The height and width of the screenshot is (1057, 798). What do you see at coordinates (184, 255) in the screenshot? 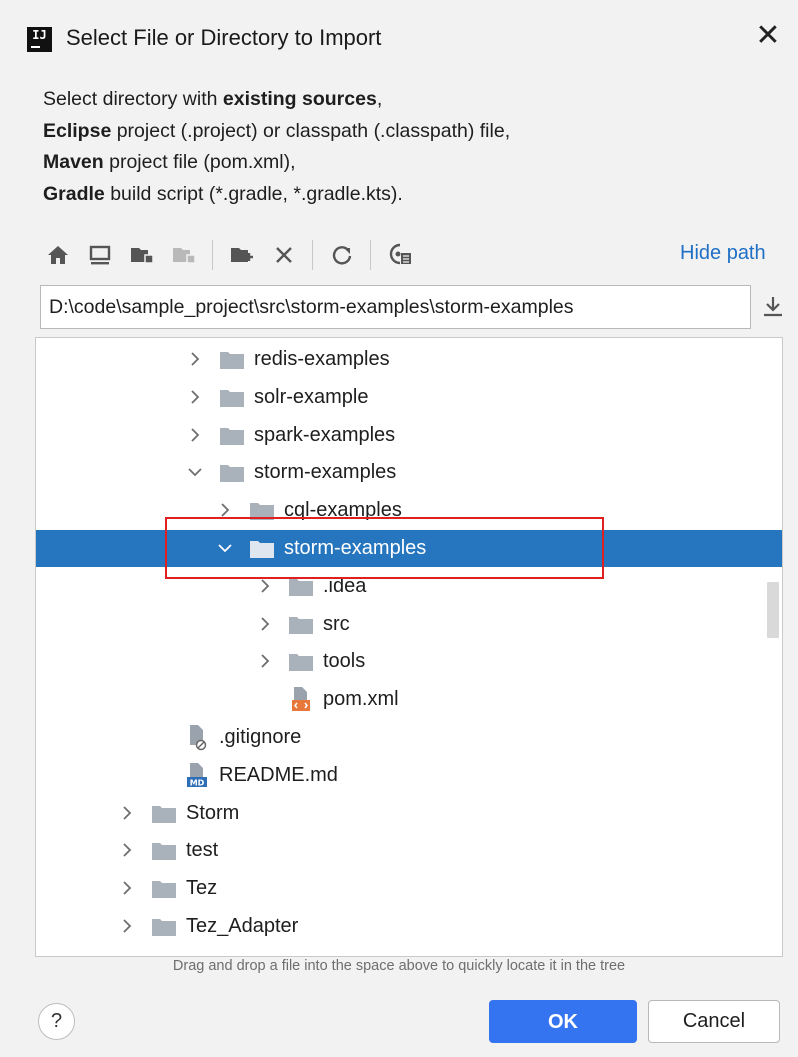
I see `module-folder-icon` at bounding box center [184, 255].